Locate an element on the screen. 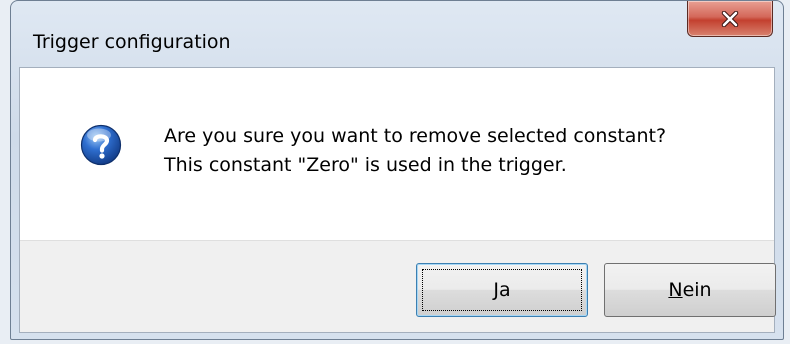  no-button: Nein is located at coordinates (690, 290).